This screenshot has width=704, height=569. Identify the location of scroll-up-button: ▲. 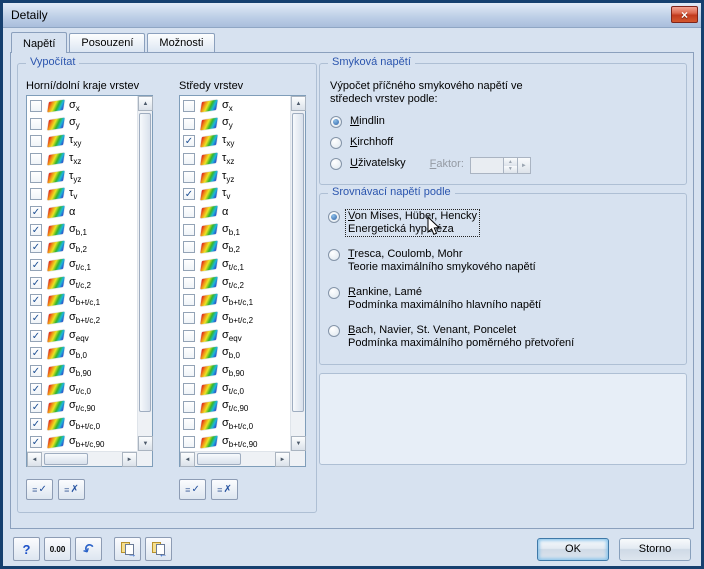
(298, 103).